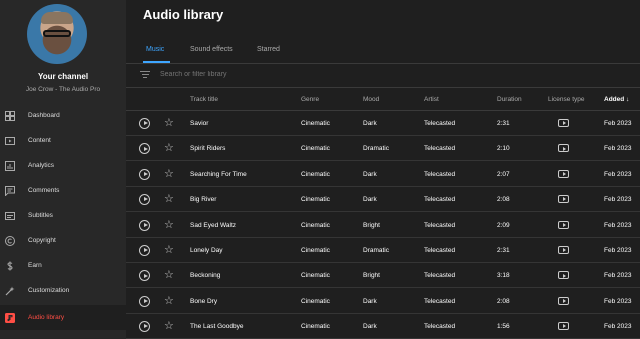  Describe the element at coordinates (63, 165) in the screenshot. I see `sidebar-item-analytics: Analytics` at that location.